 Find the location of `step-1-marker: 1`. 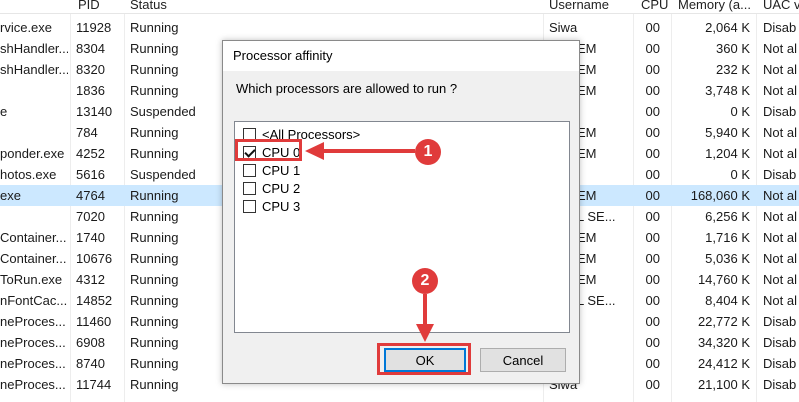

step-1-marker: 1 is located at coordinates (428, 152).